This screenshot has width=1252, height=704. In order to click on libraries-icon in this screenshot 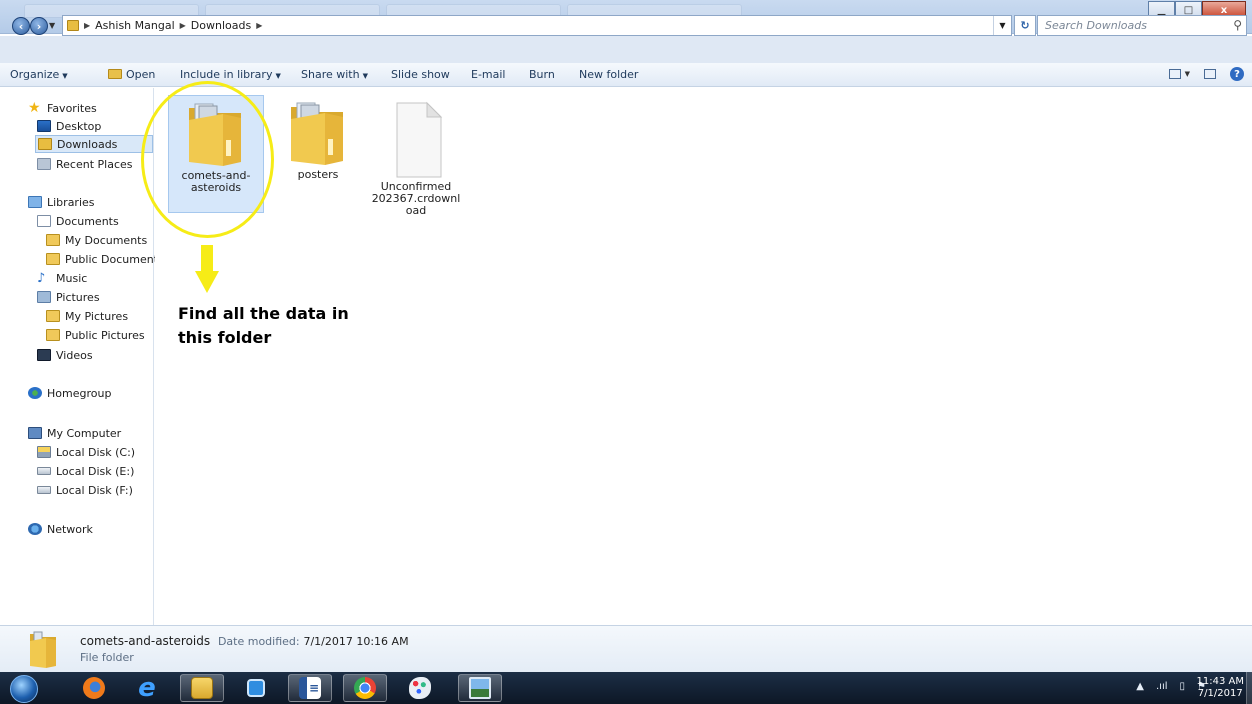, I will do `click(35, 202)`.